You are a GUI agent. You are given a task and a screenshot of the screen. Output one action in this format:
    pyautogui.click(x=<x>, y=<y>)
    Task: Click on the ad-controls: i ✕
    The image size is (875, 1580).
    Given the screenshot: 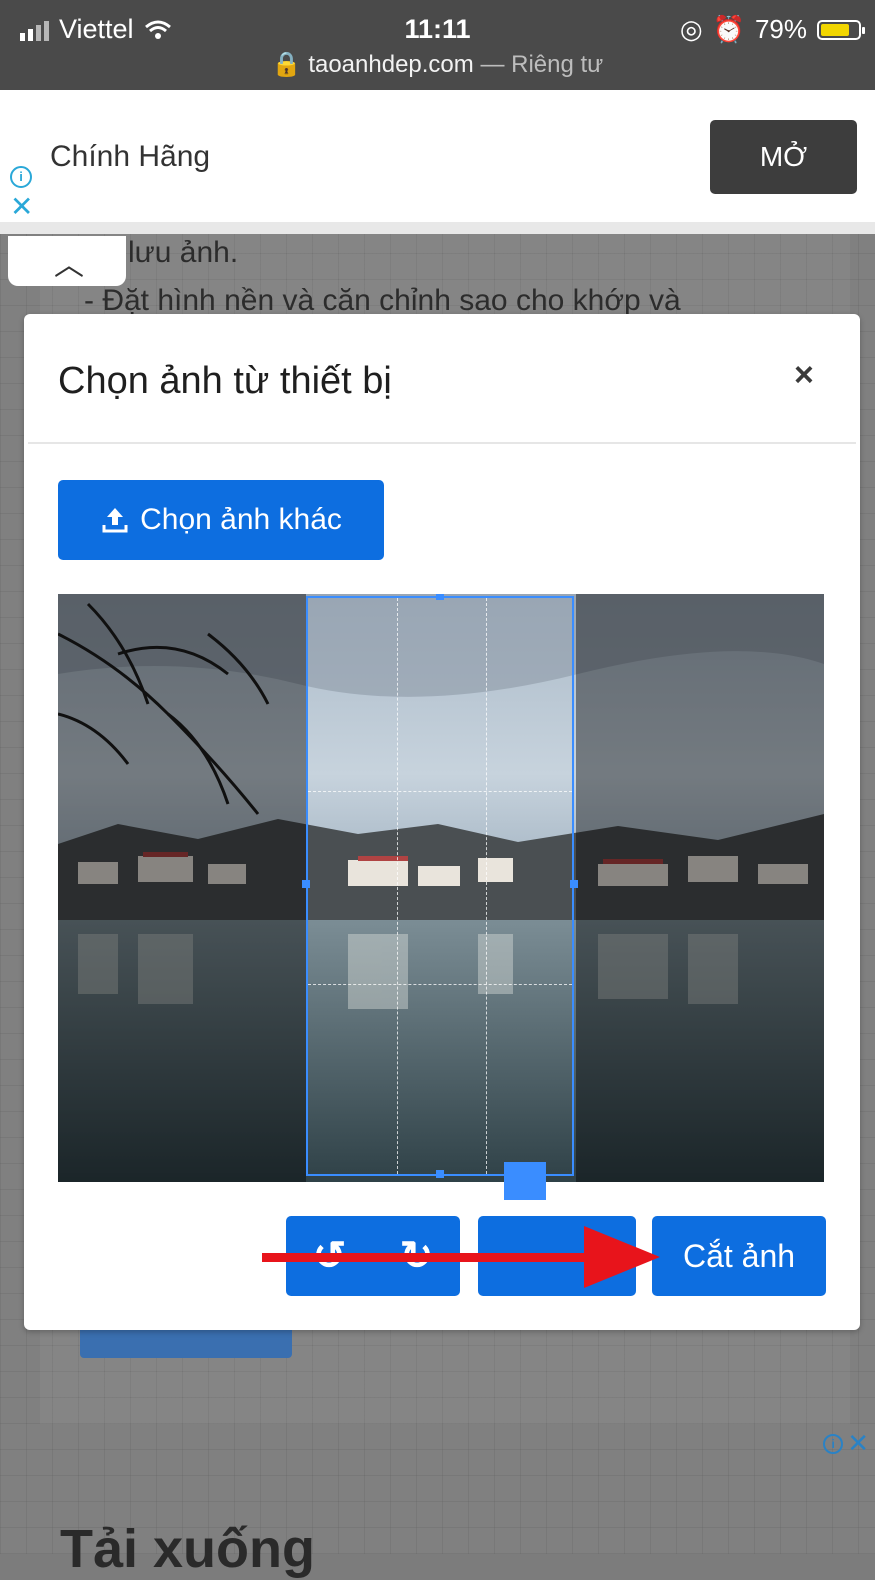 What is the action you would take?
    pyautogui.click(x=846, y=1443)
    